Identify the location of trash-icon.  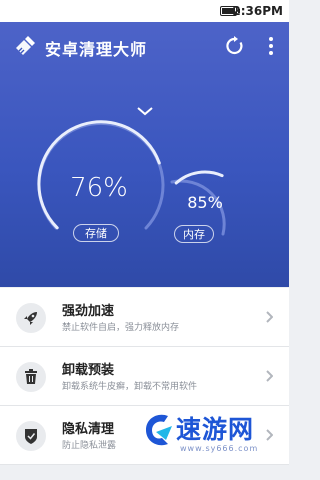
(31, 377).